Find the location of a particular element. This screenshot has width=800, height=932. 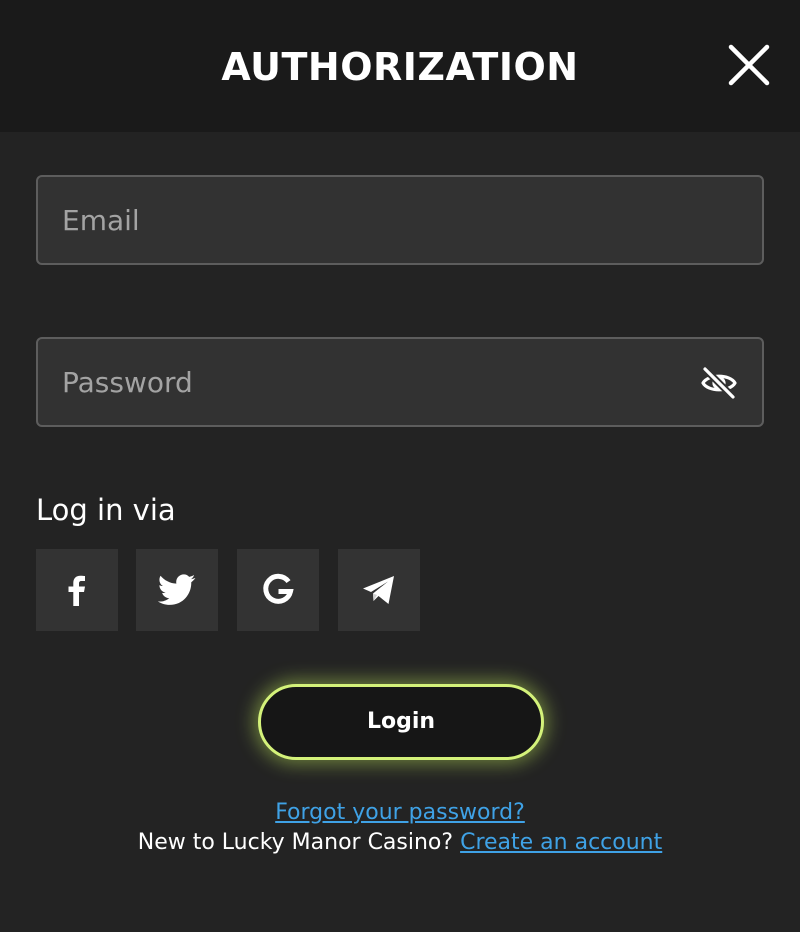

close-button is located at coordinates (749, 65).